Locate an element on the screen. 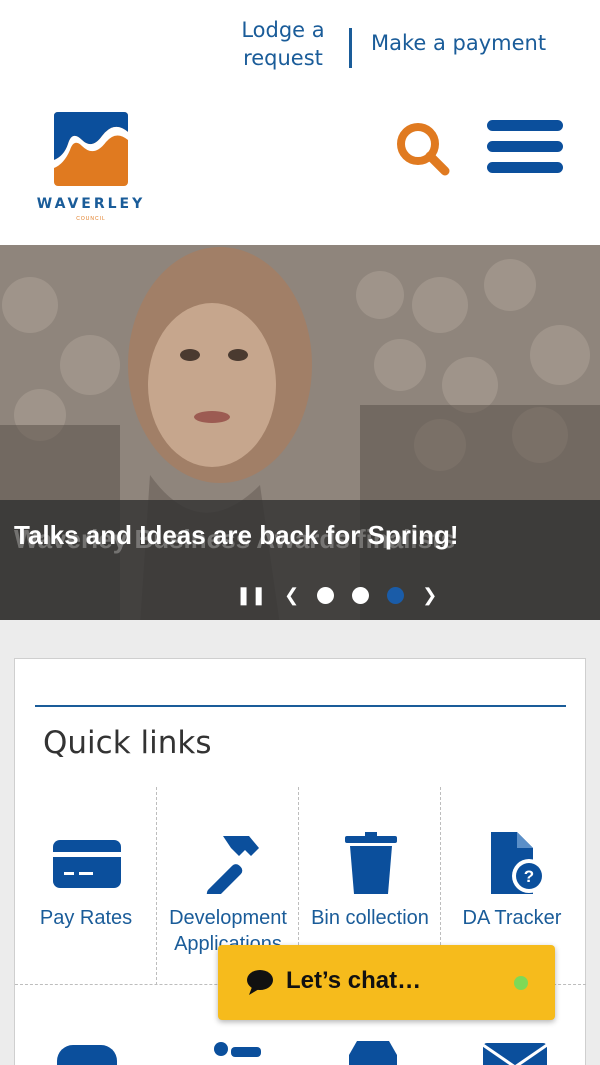 This screenshot has width=600, height=1065. bin-icon is located at coordinates (371, 863).